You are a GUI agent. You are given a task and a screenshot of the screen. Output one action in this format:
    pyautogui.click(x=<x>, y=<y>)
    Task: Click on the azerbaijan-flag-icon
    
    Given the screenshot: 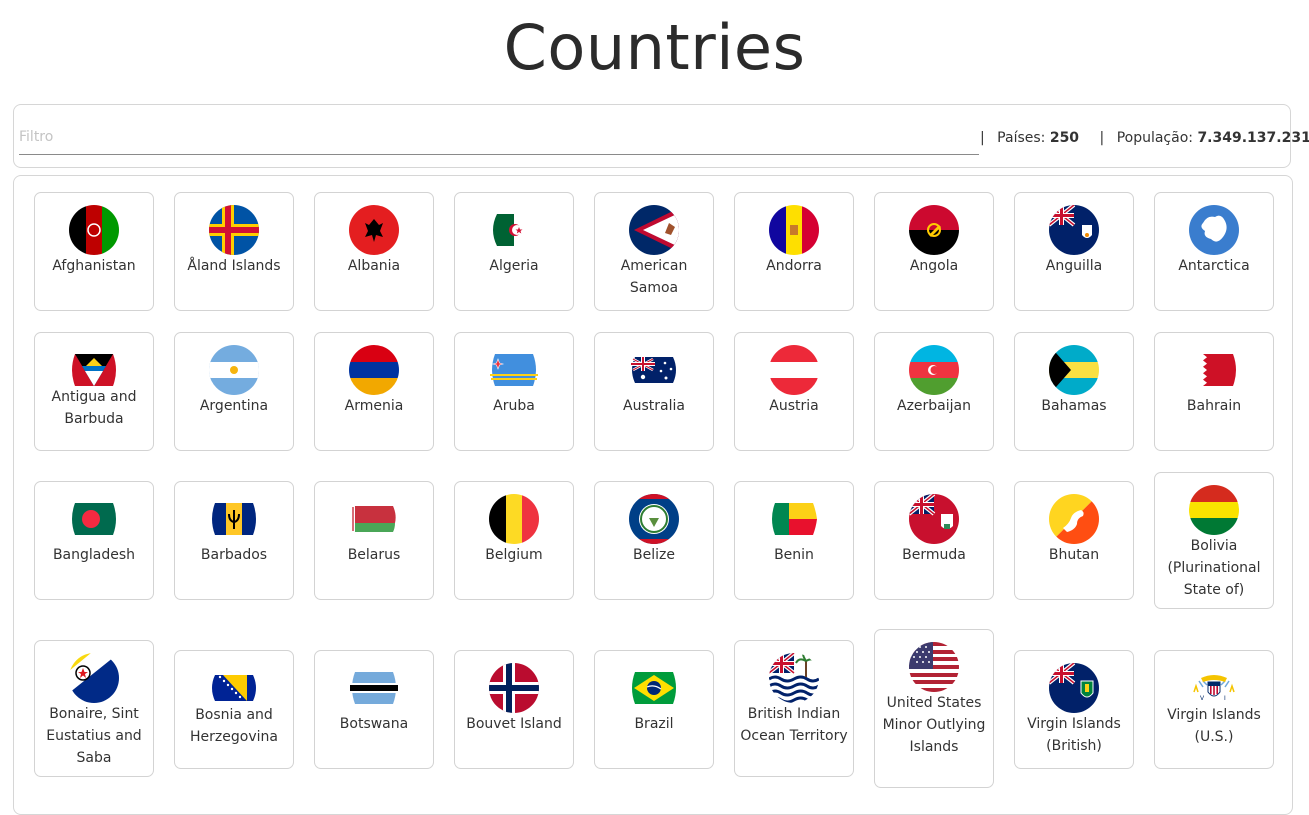 What is the action you would take?
    pyautogui.click(x=934, y=370)
    